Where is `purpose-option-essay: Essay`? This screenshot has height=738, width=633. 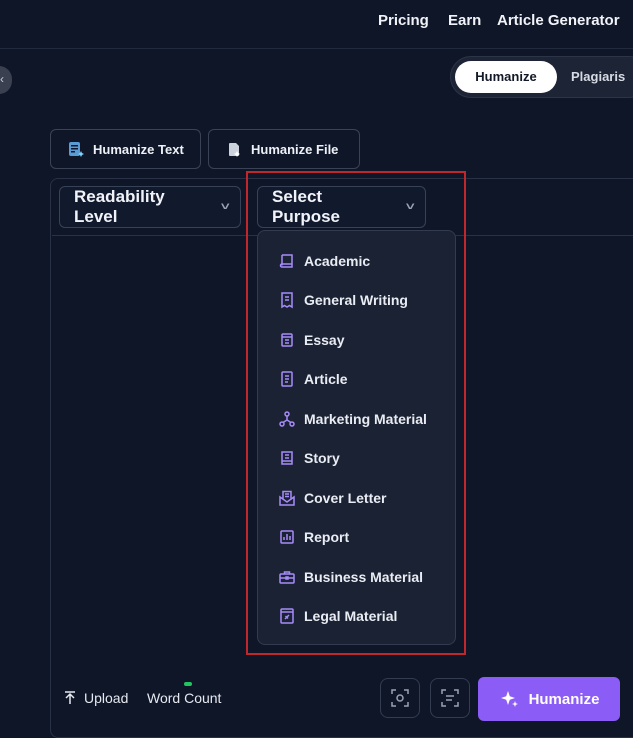 purpose-option-essay: Essay is located at coordinates (311, 340).